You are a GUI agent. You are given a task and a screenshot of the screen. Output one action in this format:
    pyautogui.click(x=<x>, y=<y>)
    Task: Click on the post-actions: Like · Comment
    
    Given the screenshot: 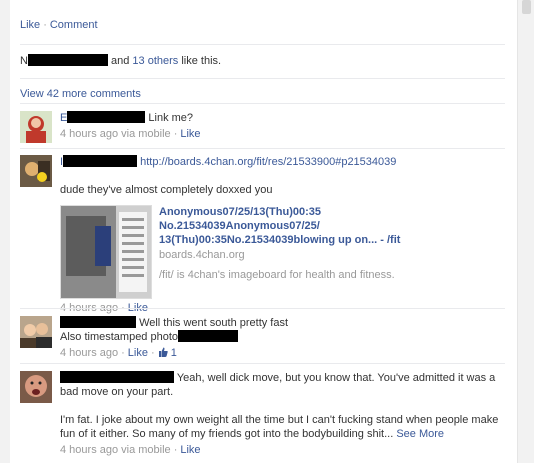 What is the action you would take?
    pyautogui.click(x=59, y=25)
    